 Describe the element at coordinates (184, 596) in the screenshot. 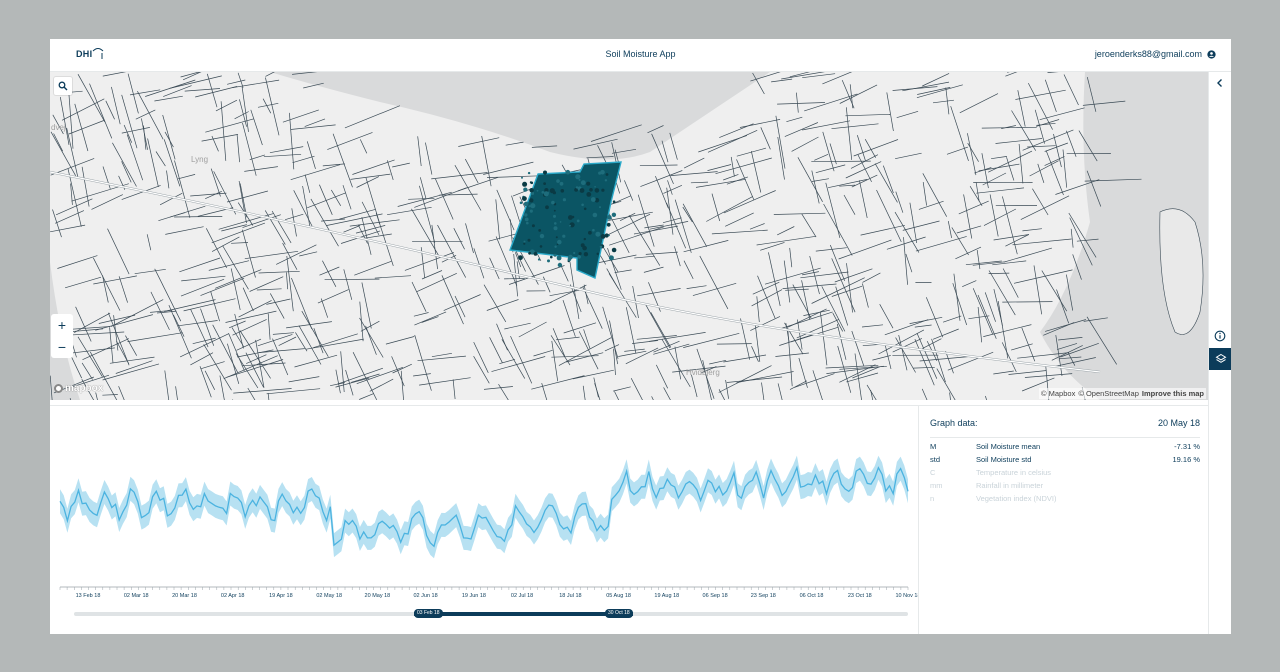

I see `x-tick-label: 20 Mar 18` at that location.